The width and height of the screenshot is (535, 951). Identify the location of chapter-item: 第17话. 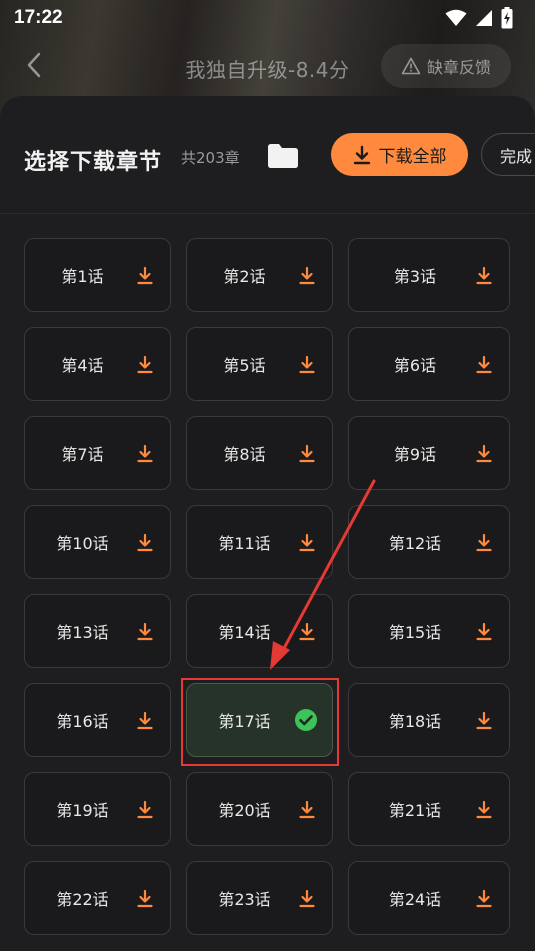
(259, 720).